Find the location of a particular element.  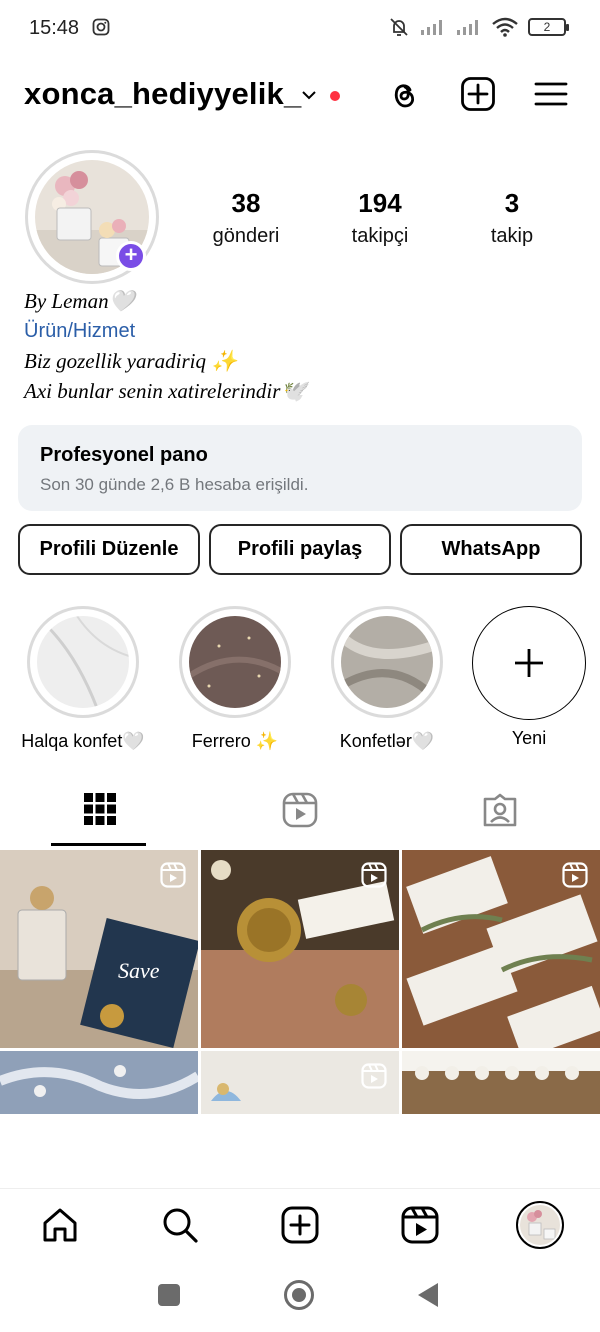

tab-tagged is located at coordinates (500, 813).